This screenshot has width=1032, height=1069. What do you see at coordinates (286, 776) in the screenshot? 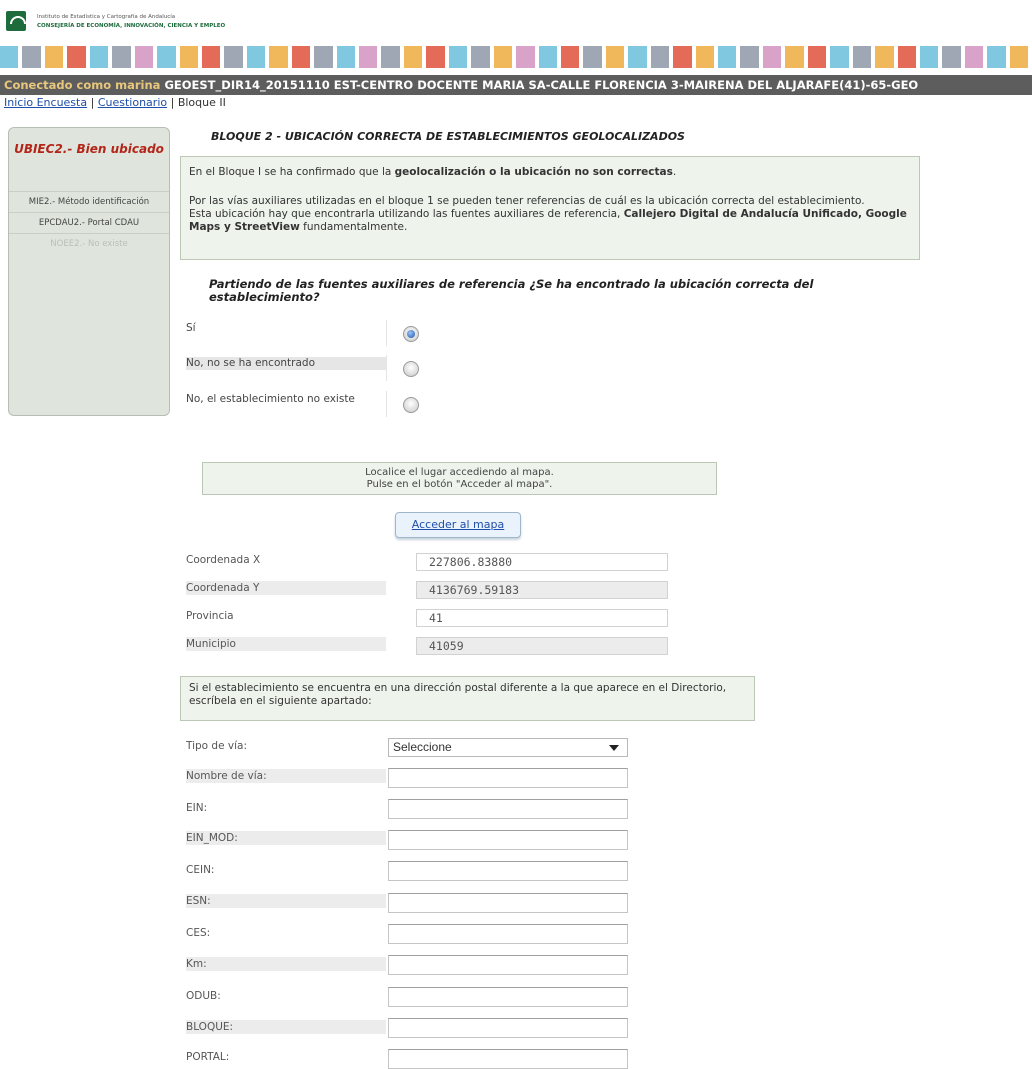
I see `street-name-label: Nombre de vía:` at bounding box center [286, 776].